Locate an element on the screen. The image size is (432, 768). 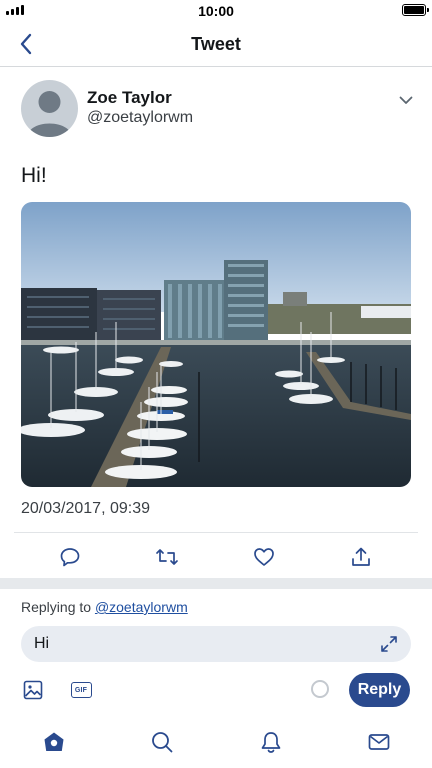
bottom-tab-bar is located at coordinates (216, 742).